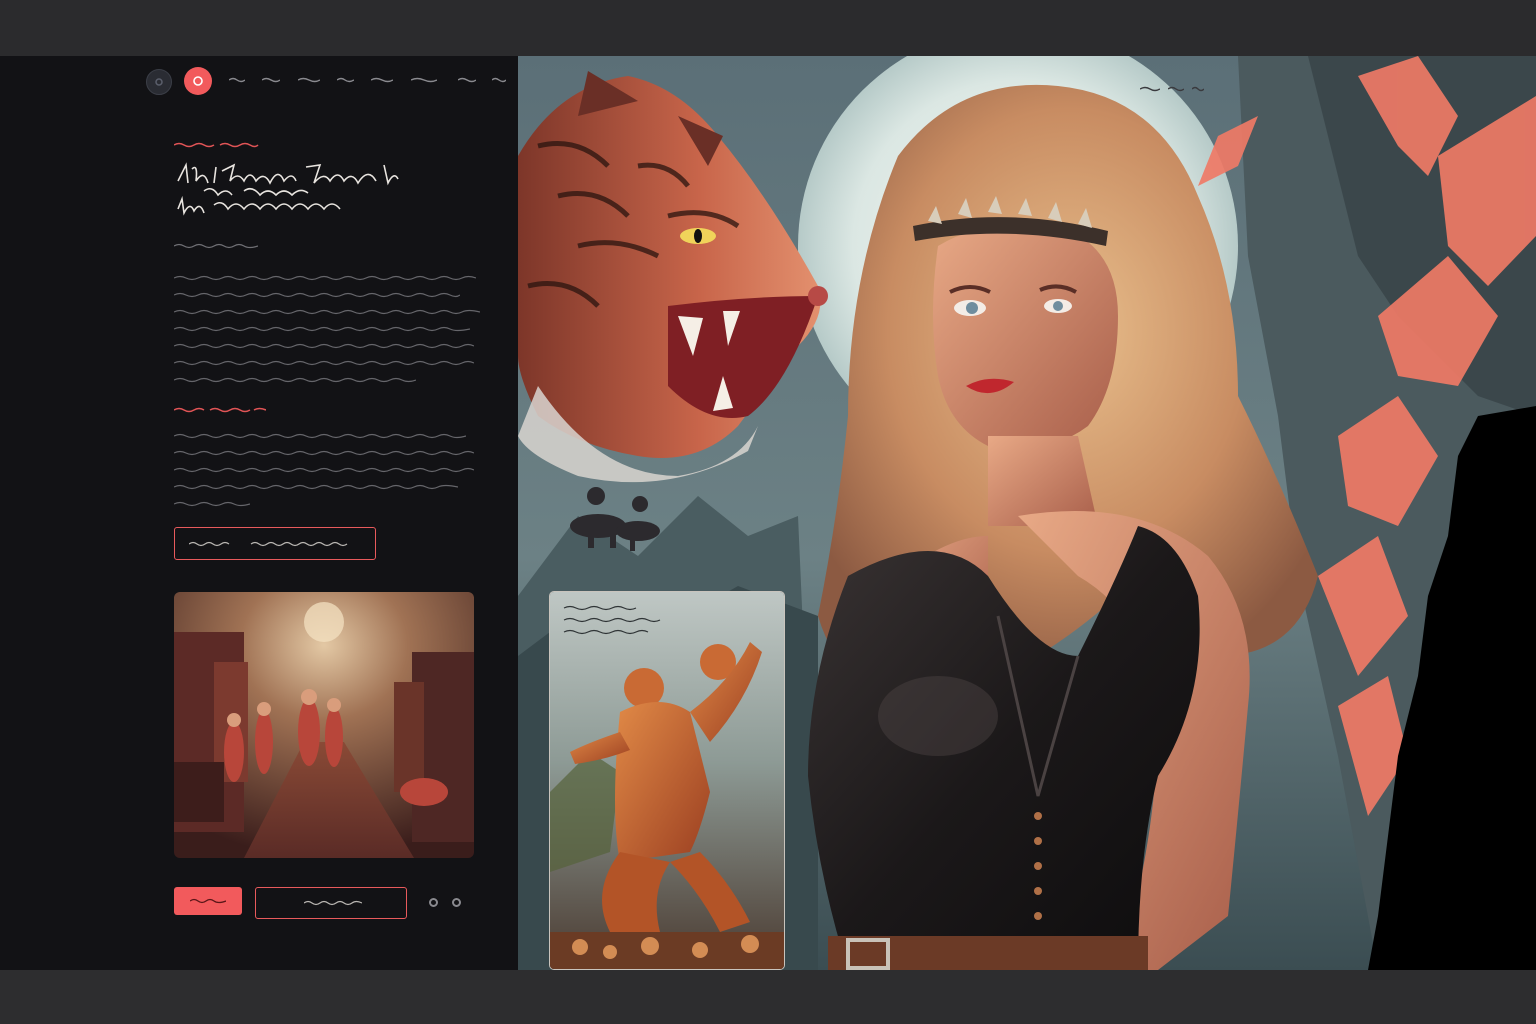 The image size is (1536, 1024). Describe the element at coordinates (275, 543) in the screenshot. I see `primary-cta-button` at that location.